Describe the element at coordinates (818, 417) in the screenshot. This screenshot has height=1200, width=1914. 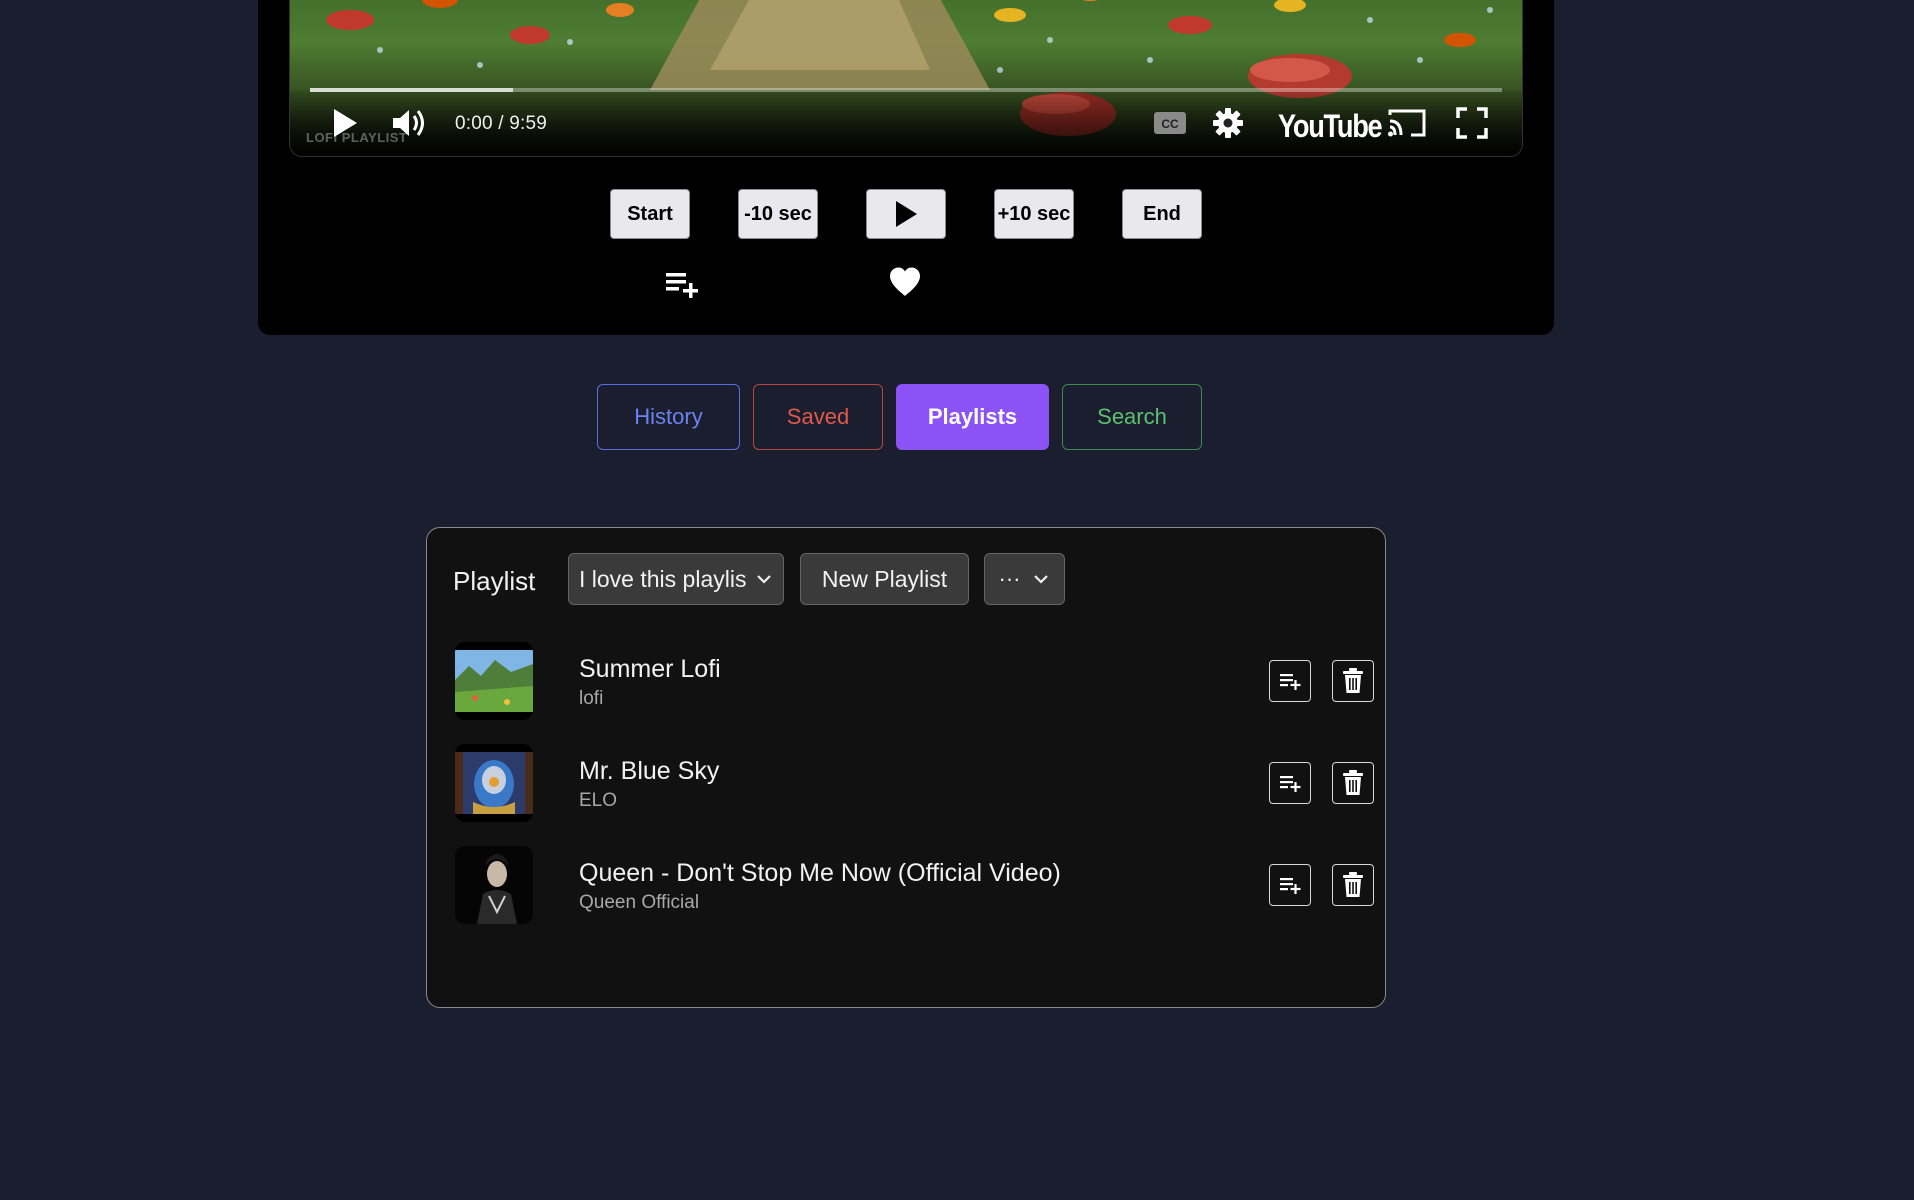
I see `tab-saved: Saved` at that location.